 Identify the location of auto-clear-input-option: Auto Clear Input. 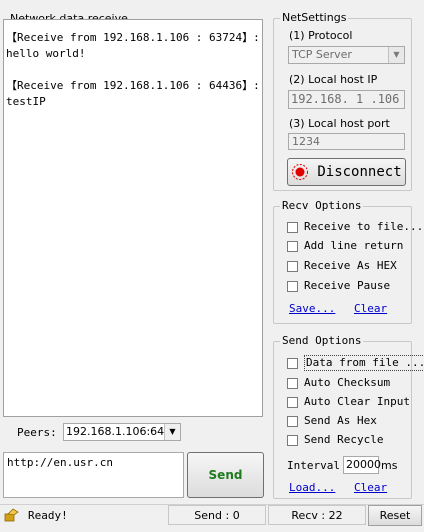
(348, 402).